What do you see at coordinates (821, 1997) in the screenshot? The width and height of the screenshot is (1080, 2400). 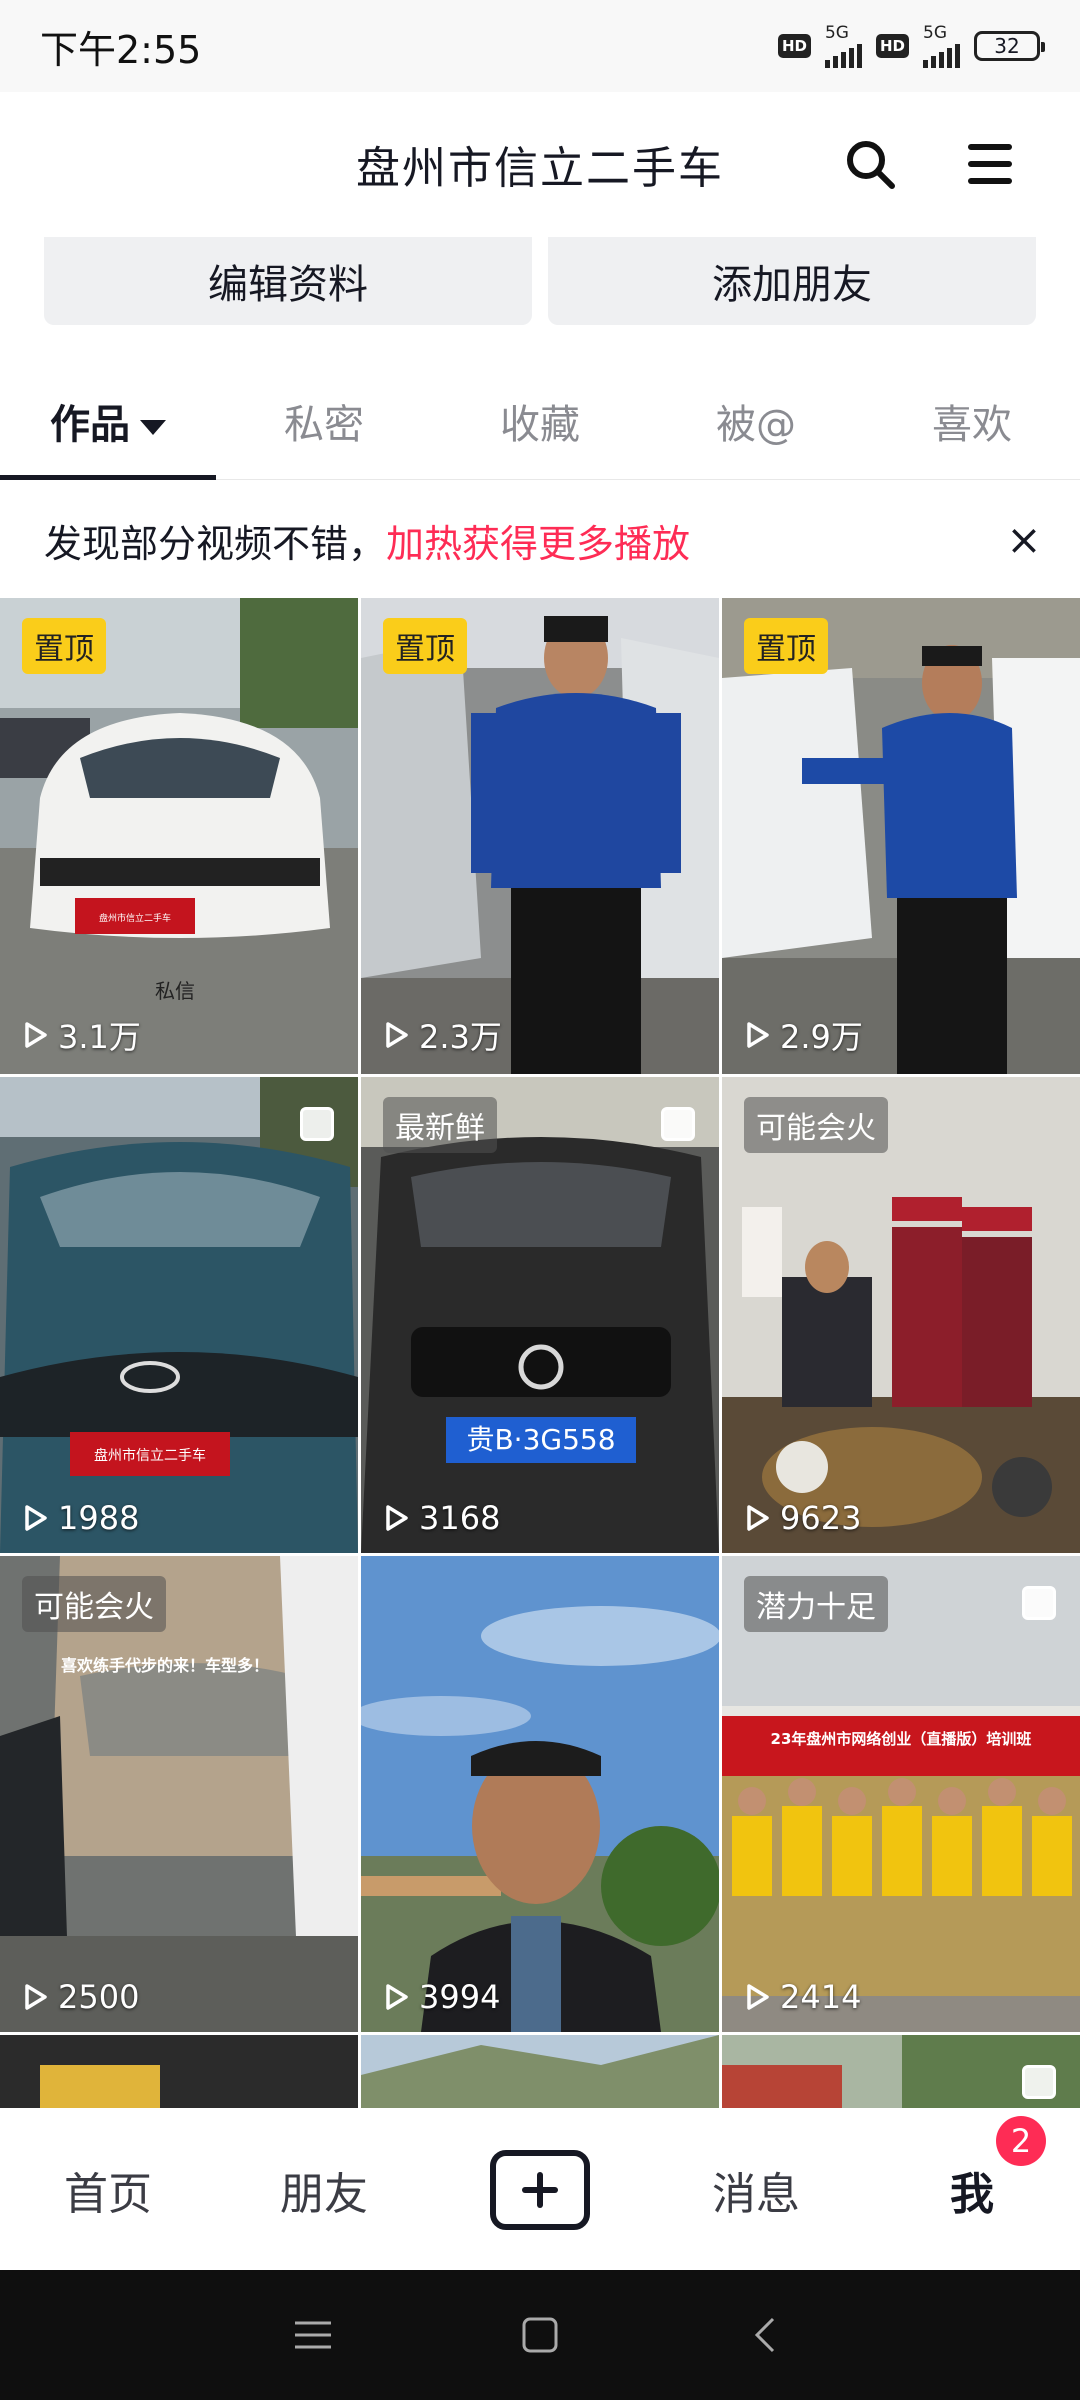 I see `play-count-value: 2414` at bounding box center [821, 1997].